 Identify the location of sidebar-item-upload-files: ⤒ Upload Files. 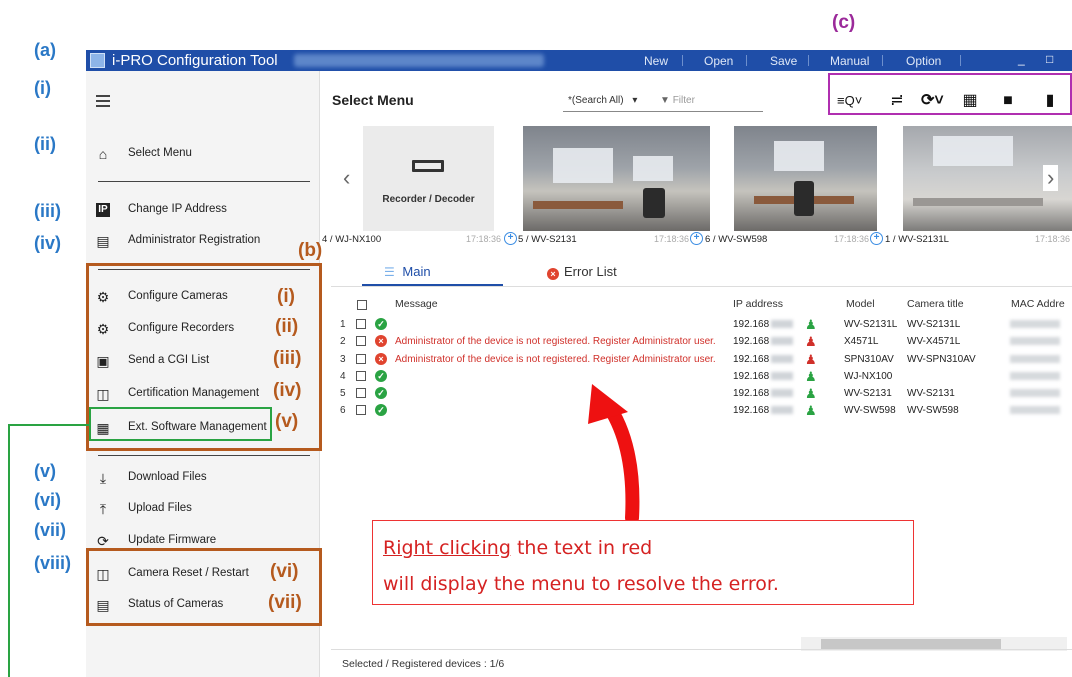
(203, 509).